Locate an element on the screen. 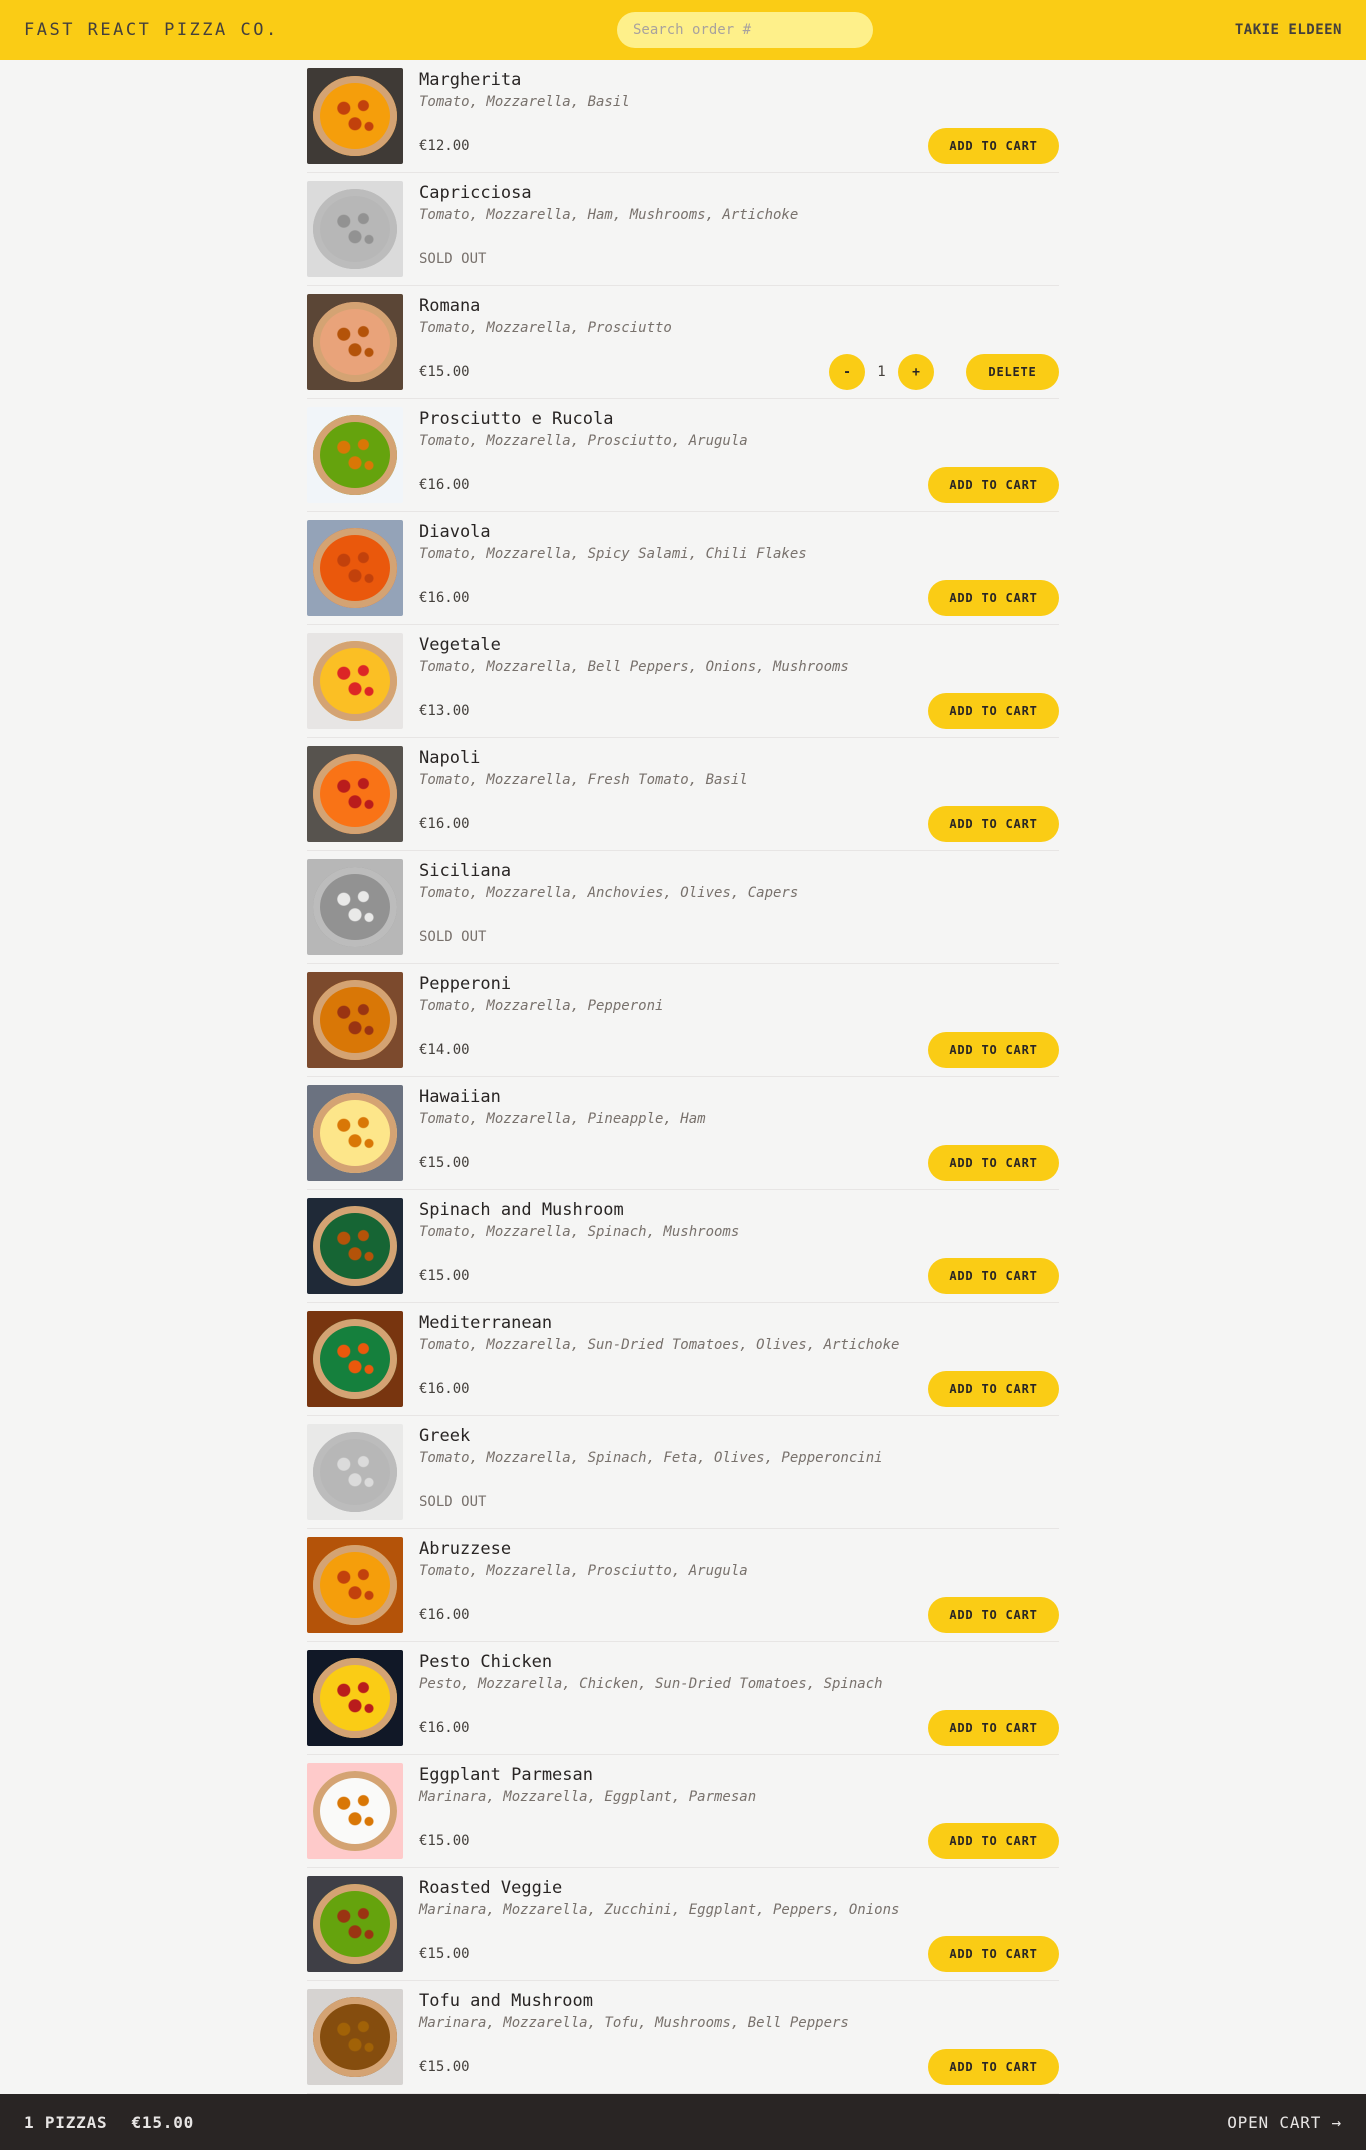 The image size is (1366, 2150). pizza-actions: €14.00 Add to cart is located at coordinates (739, 1050).